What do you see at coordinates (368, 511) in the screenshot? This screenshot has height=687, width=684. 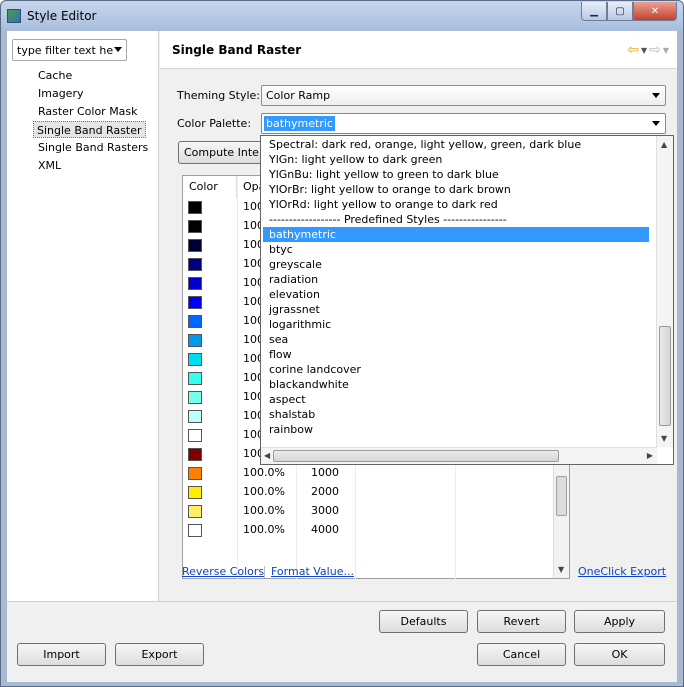 I see `table-row: 100.0% 3000` at bounding box center [368, 511].